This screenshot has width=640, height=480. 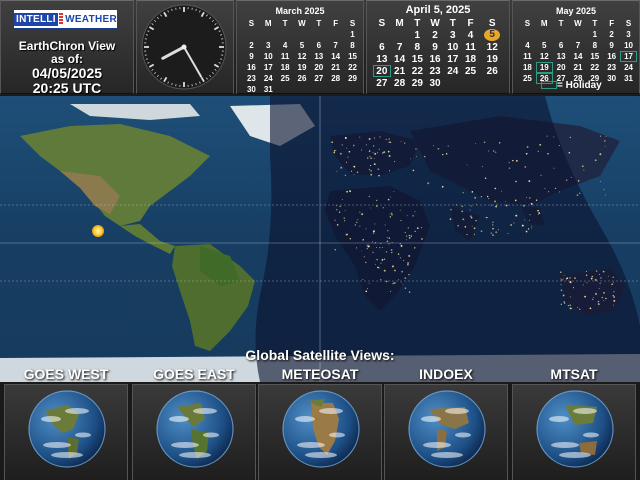 What do you see at coordinates (320, 432) in the screenshot?
I see `sat-button-meteosat` at bounding box center [320, 432].